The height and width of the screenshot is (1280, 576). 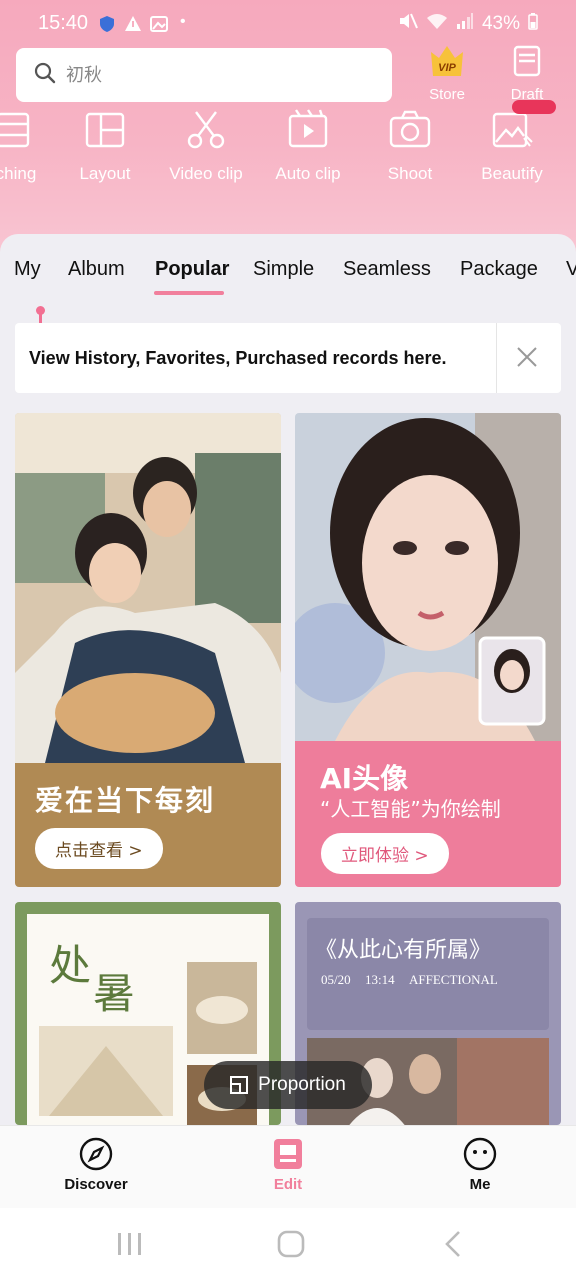 I want to click on face-icon, so click(x=480, y=1154).